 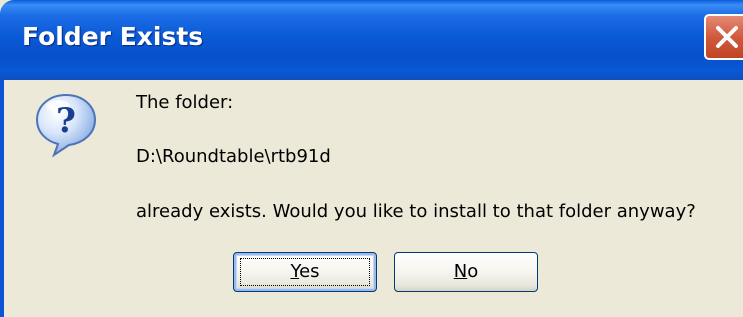 I want to click on question-icon: ?, so click(x=66, y=125).